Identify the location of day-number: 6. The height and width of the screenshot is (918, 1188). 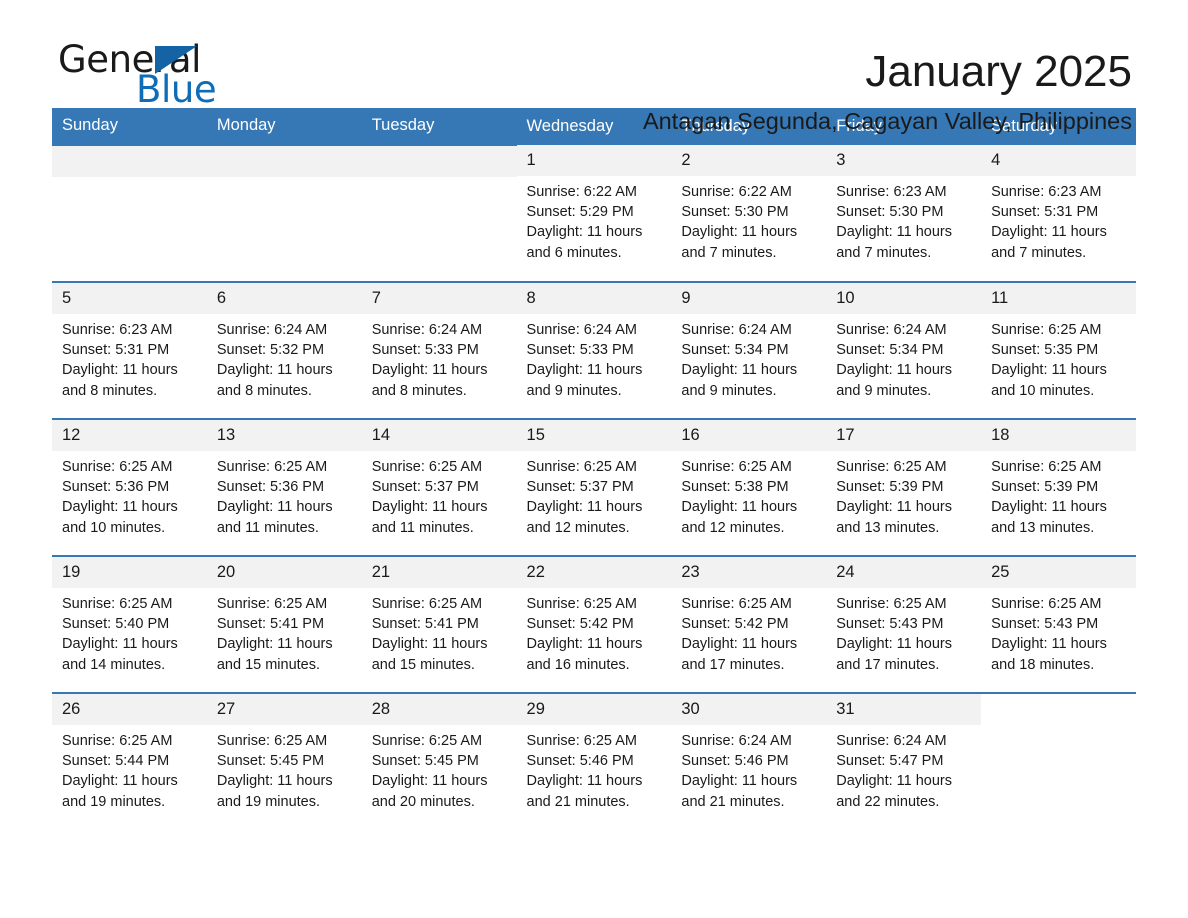
(284, 298).